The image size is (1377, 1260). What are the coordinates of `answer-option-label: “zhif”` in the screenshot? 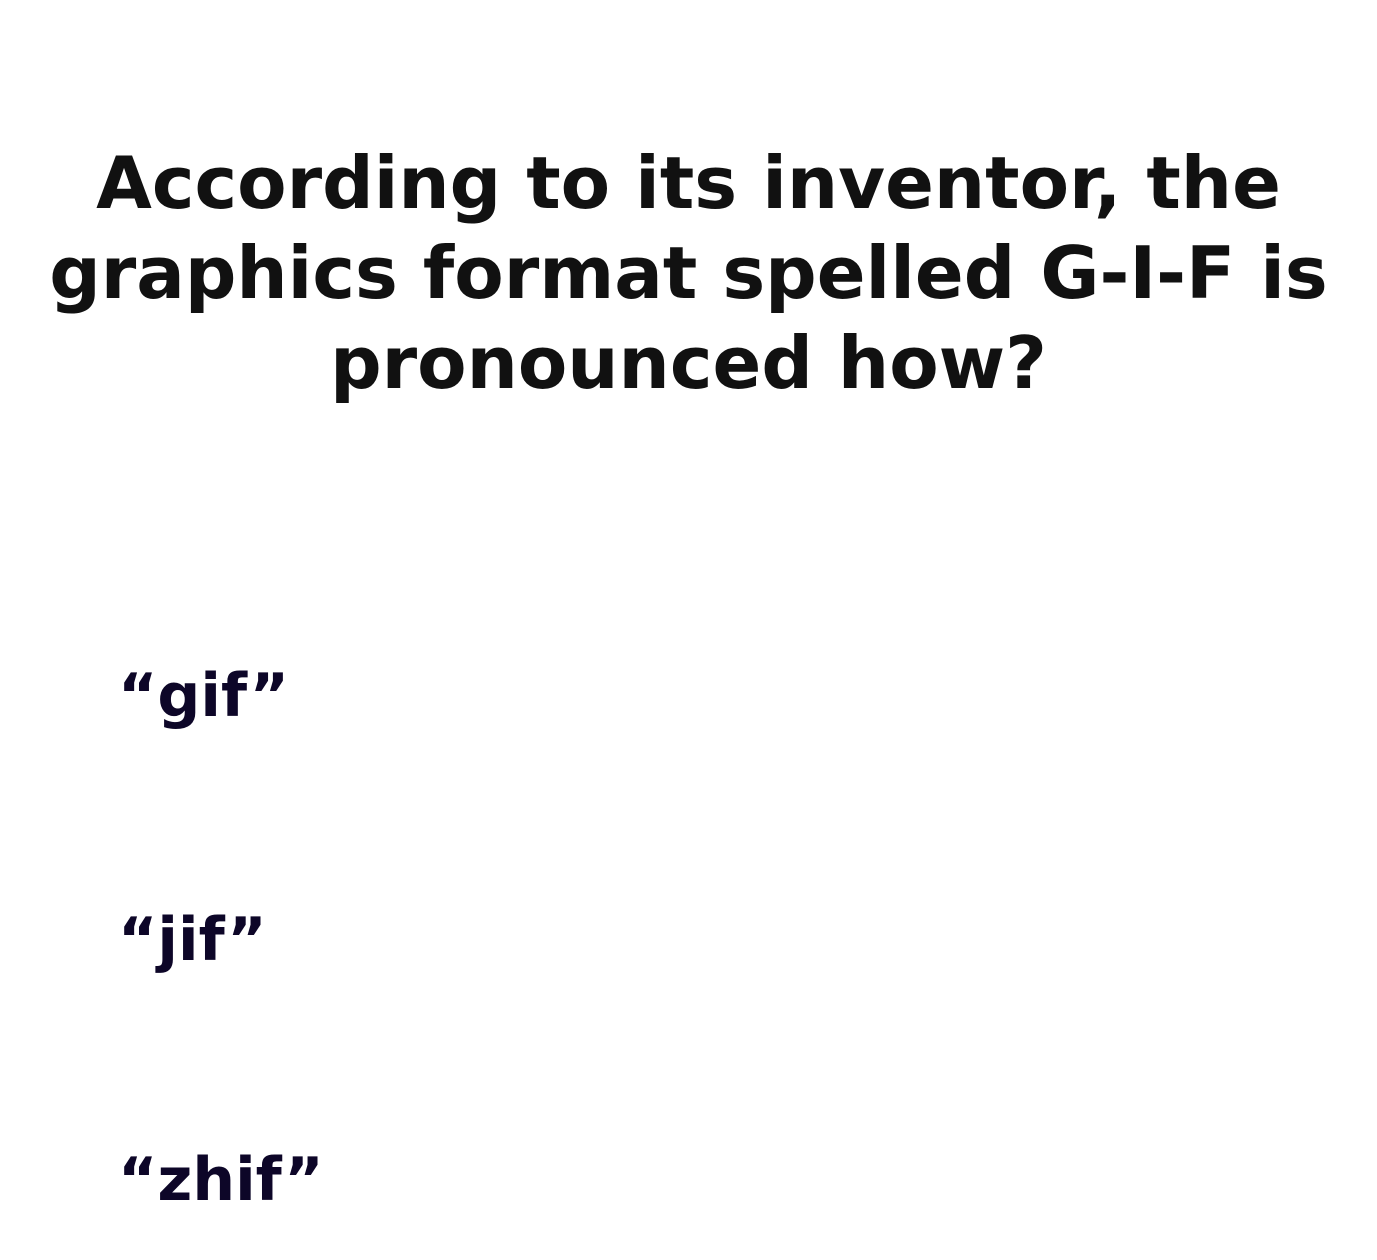 It's located at (221, 1180).